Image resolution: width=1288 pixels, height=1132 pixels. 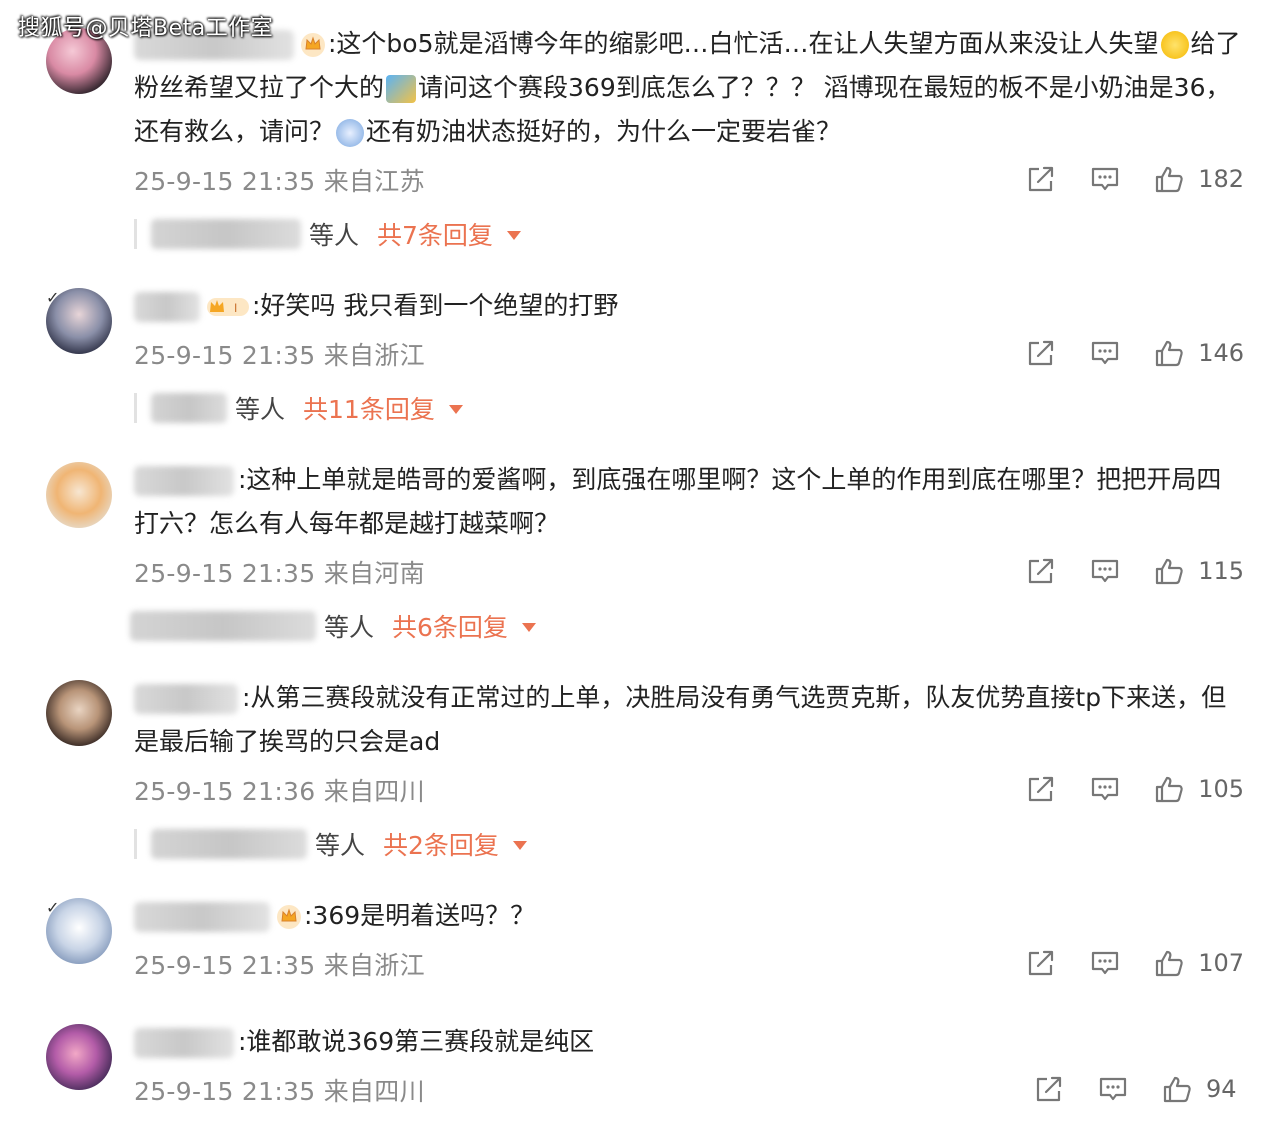 I want to click on comment-text: I :好笑吗 我只看到一个绝望的打野, so click(x=690, y=306).